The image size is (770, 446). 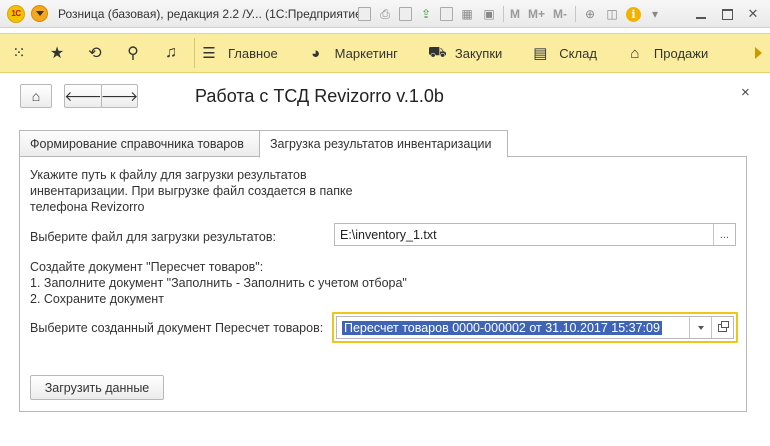 What do you see at coordinates (758, 53) in the screenshot?
I see `sections-scroll-right-icon` at bounding box center [758, 53].